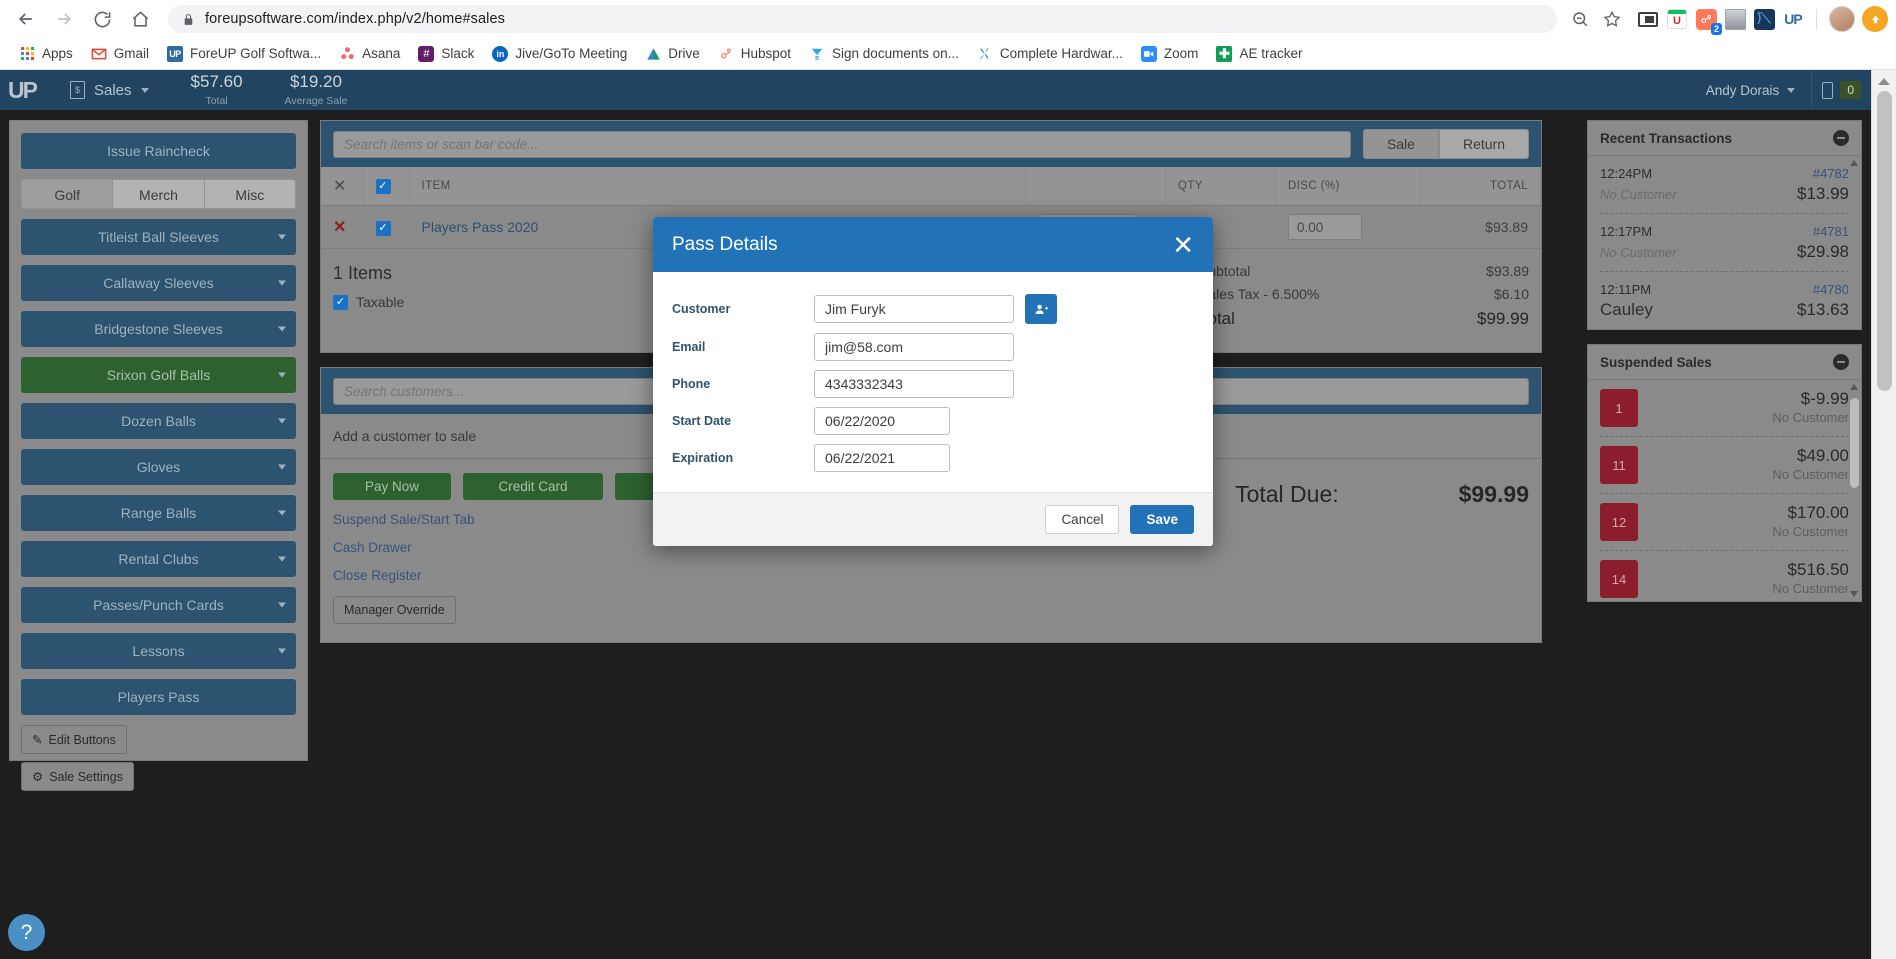 The image size is (1896, 959). Describe the element at coordinates (74, 739) in the screenshot. I see `edit-buttons-button: ✎ Edit Buttons` at that location.